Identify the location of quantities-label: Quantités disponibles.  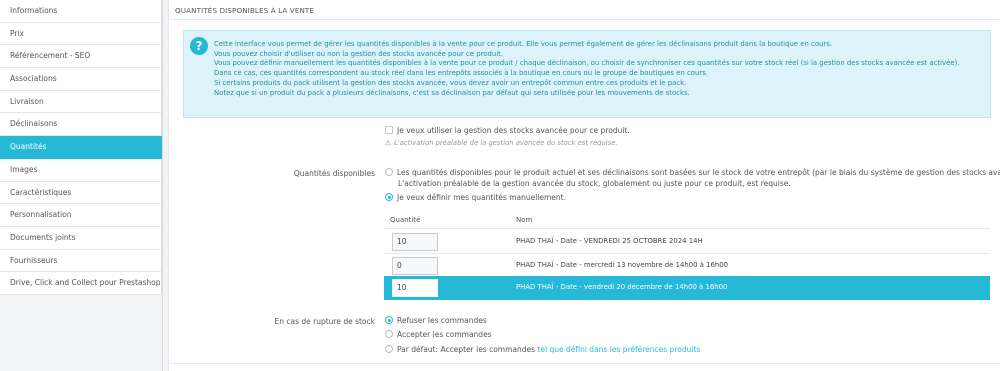
(334, 173).